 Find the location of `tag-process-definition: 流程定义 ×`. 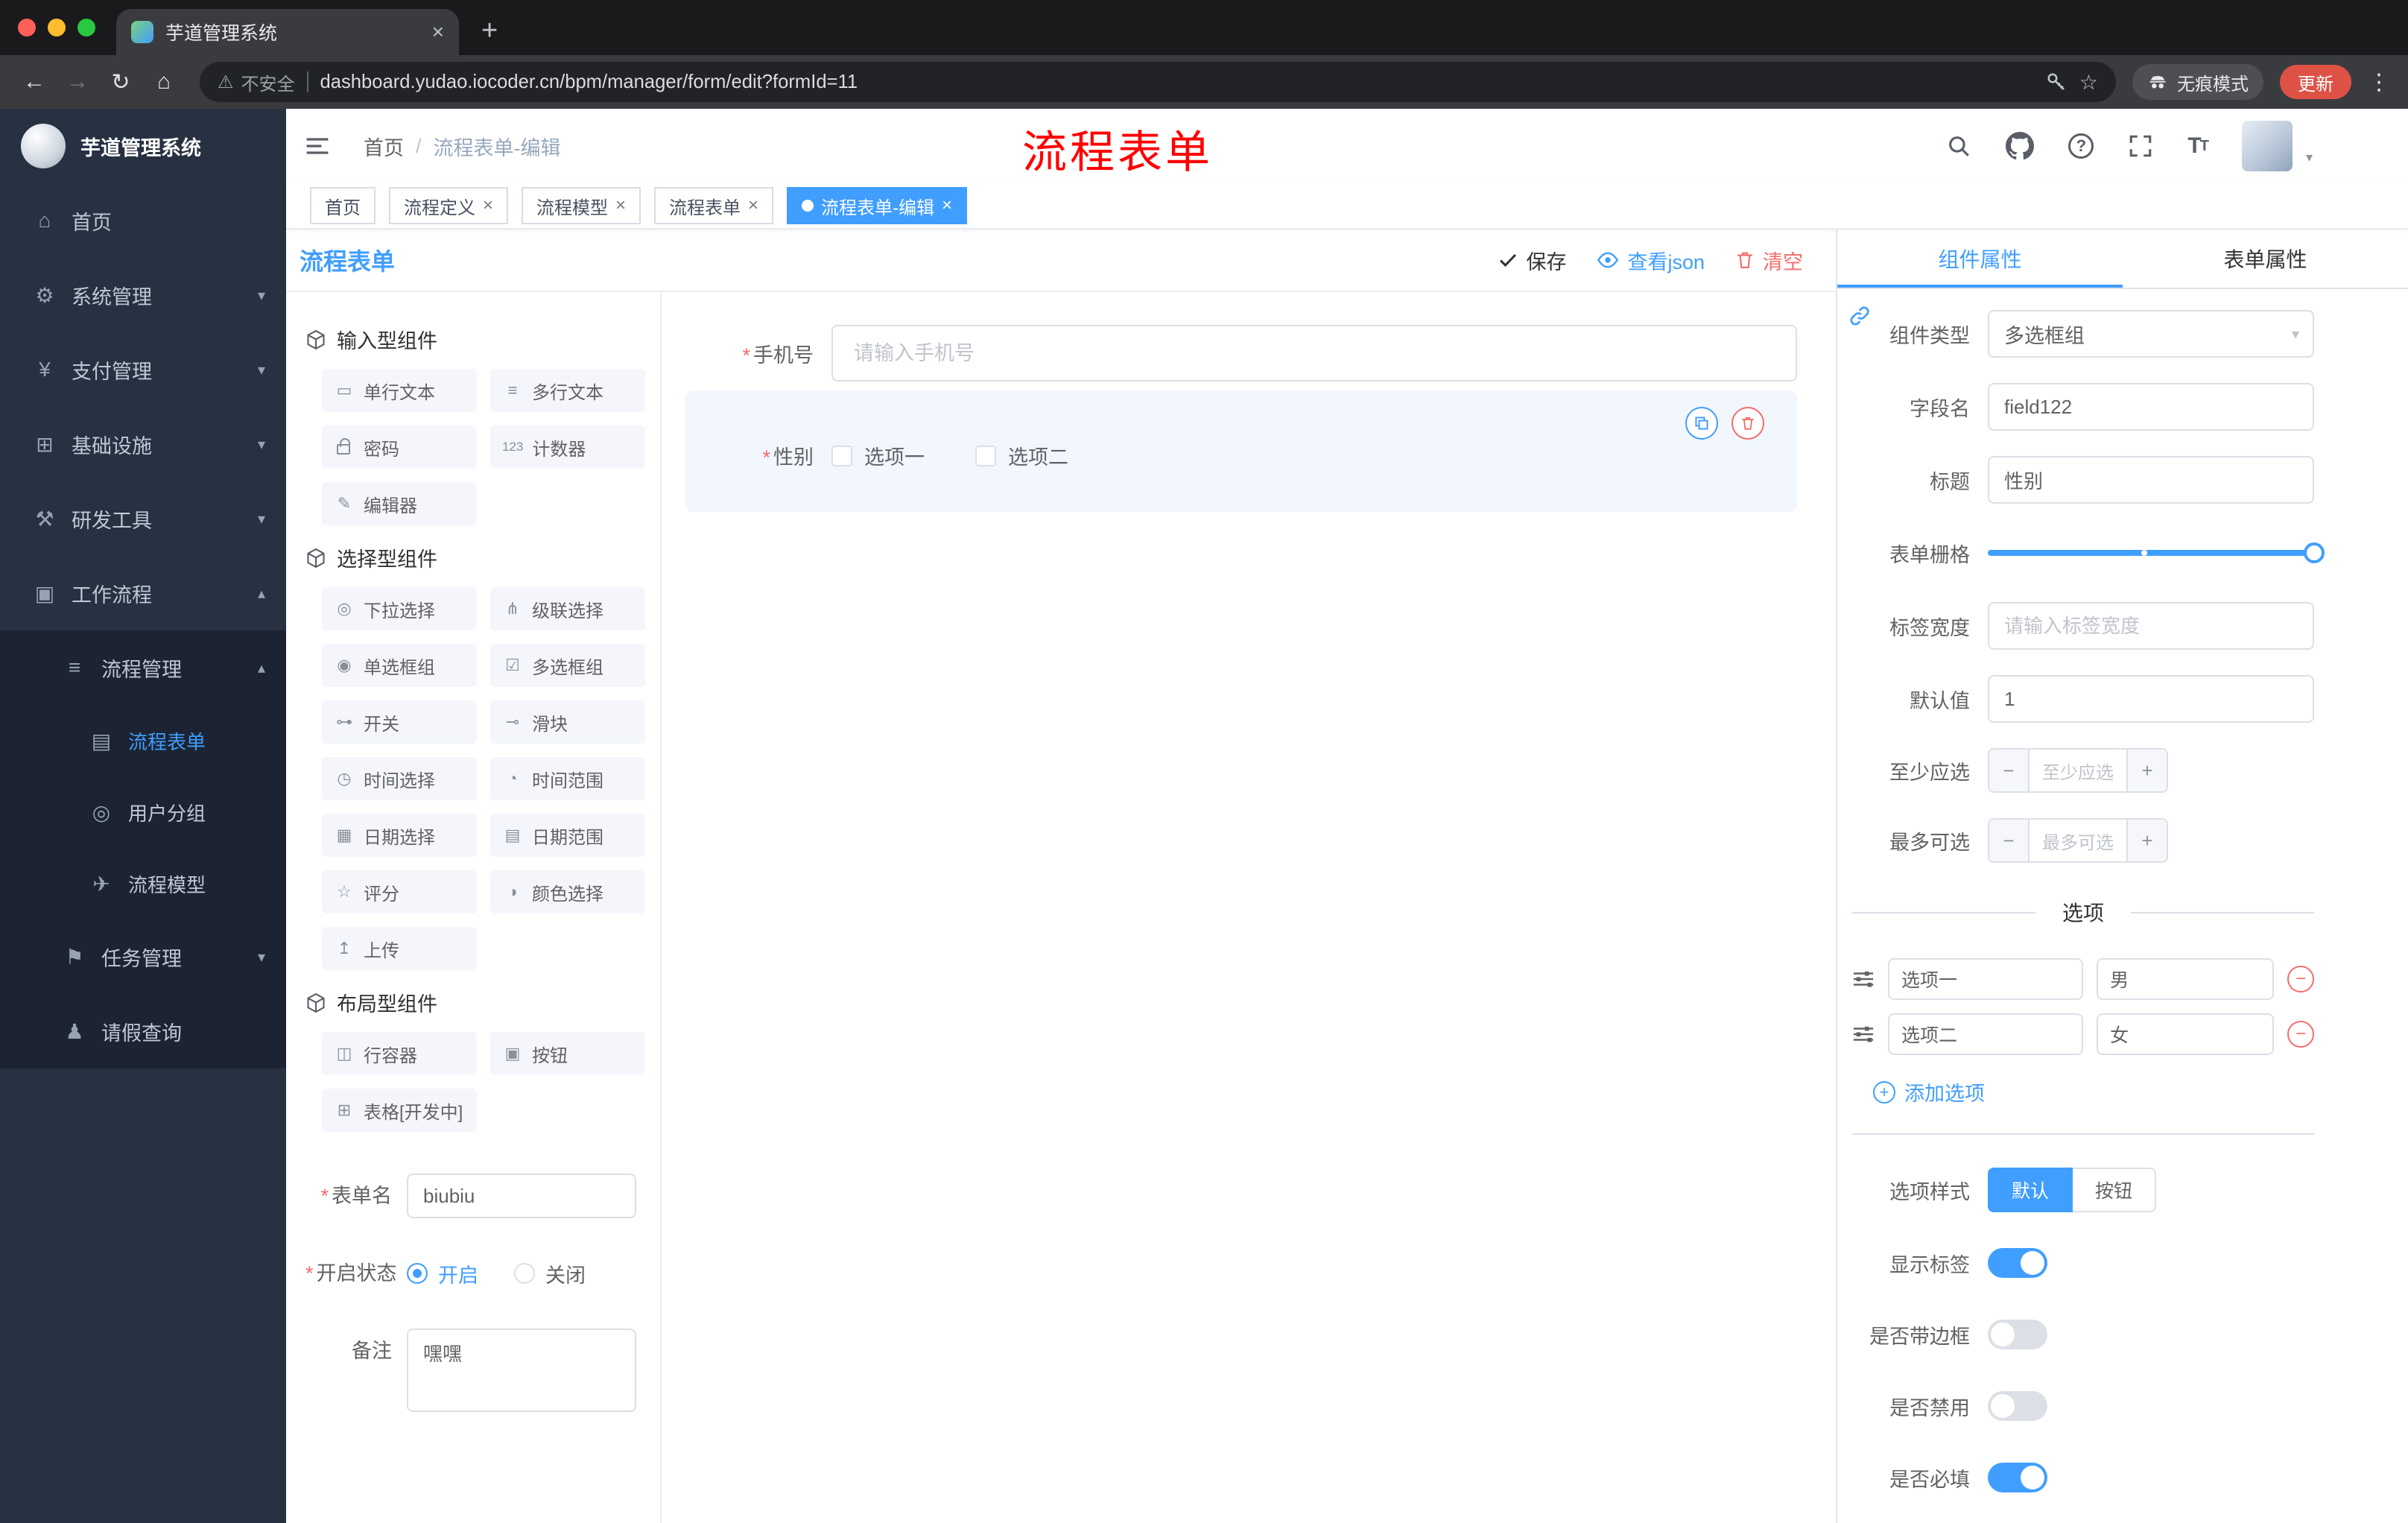

tag-process-definition: 流程定义 × is located at coordinates (449, 205).